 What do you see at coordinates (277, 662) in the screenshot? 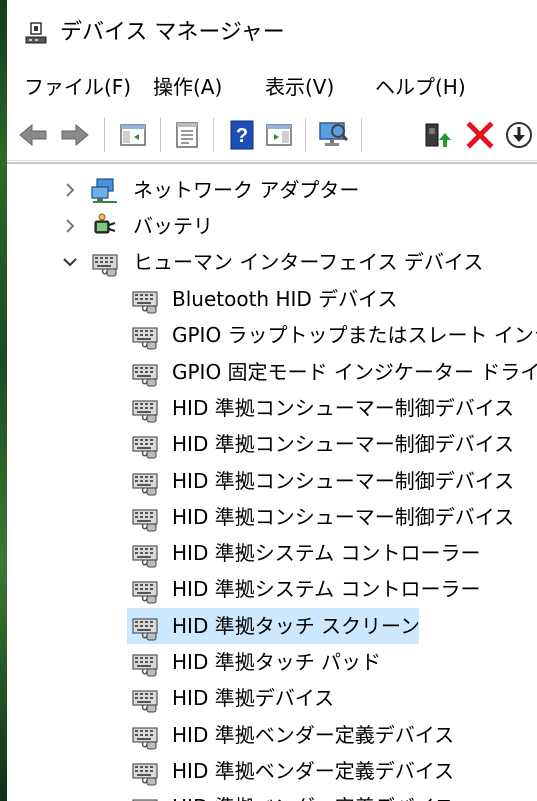
I see `tree-device-label: HID 準拠タッチ パッド` at bounding box center [277, 662].